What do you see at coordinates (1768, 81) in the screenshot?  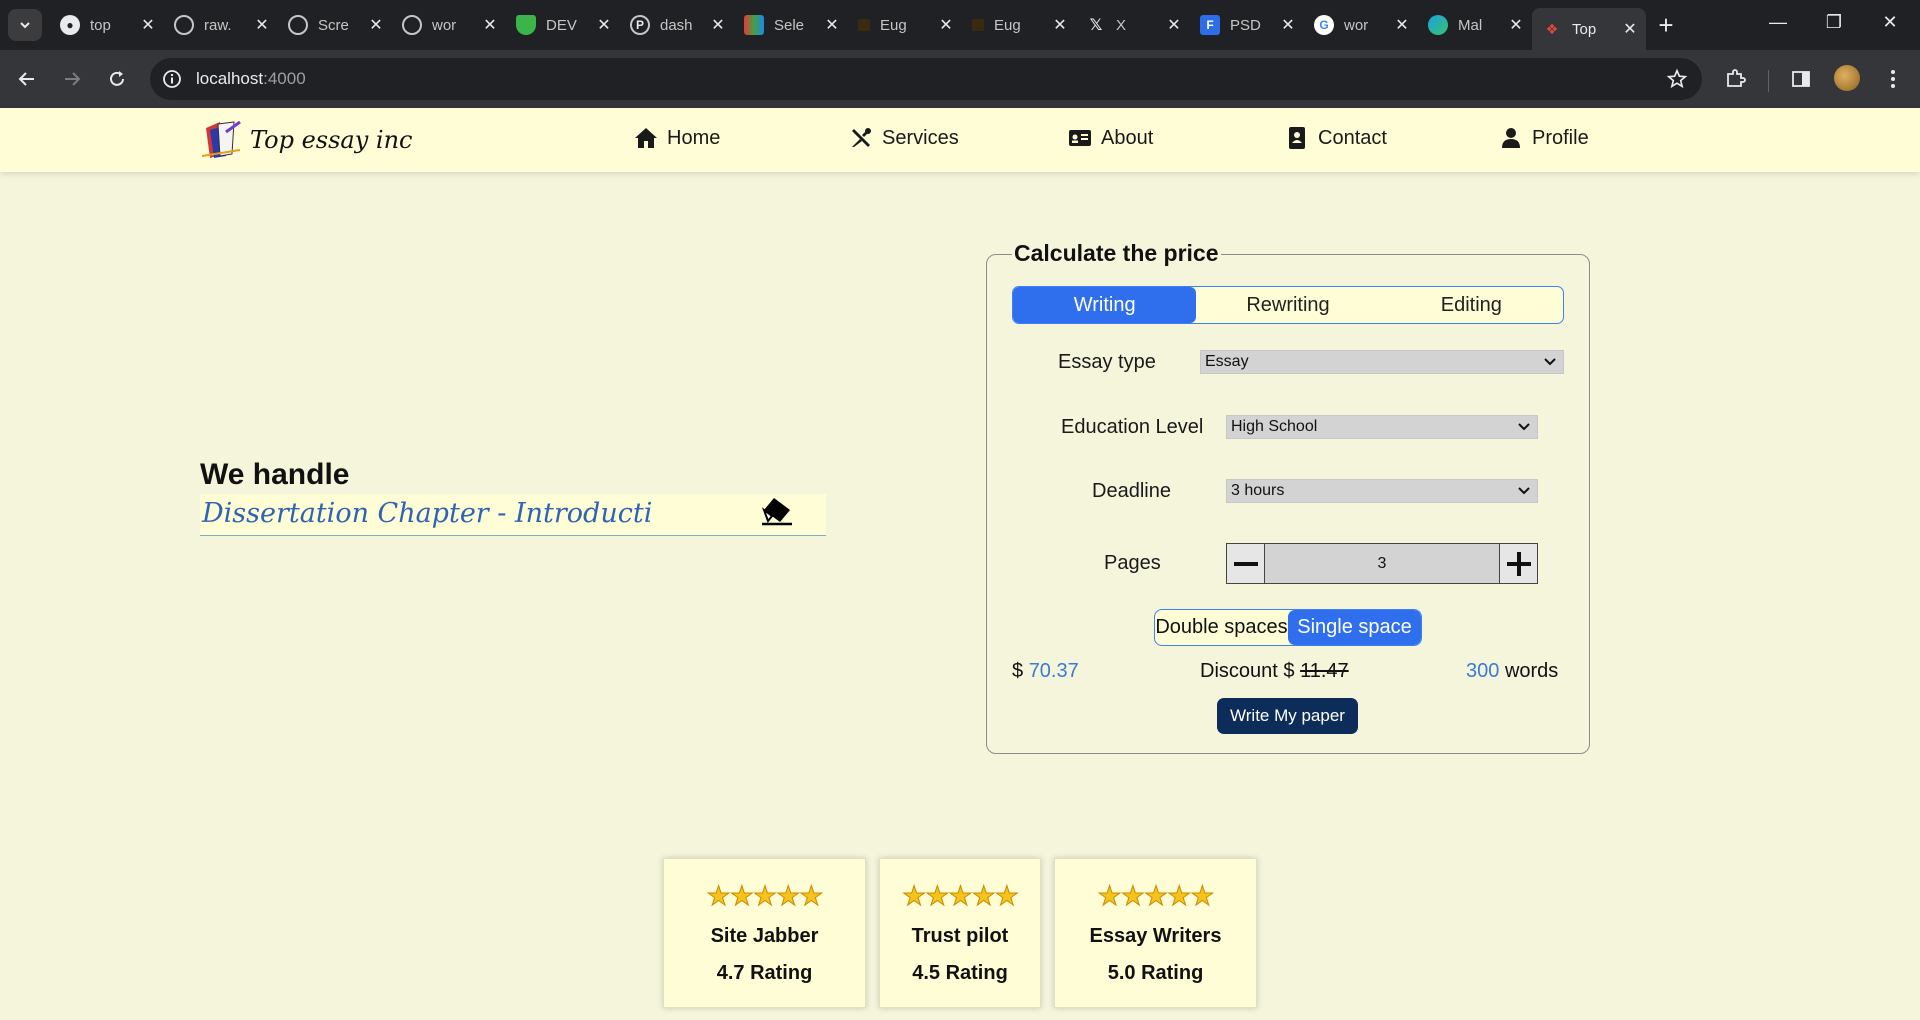 I see `toolbar-divider` at bounding box center [1768, 81].